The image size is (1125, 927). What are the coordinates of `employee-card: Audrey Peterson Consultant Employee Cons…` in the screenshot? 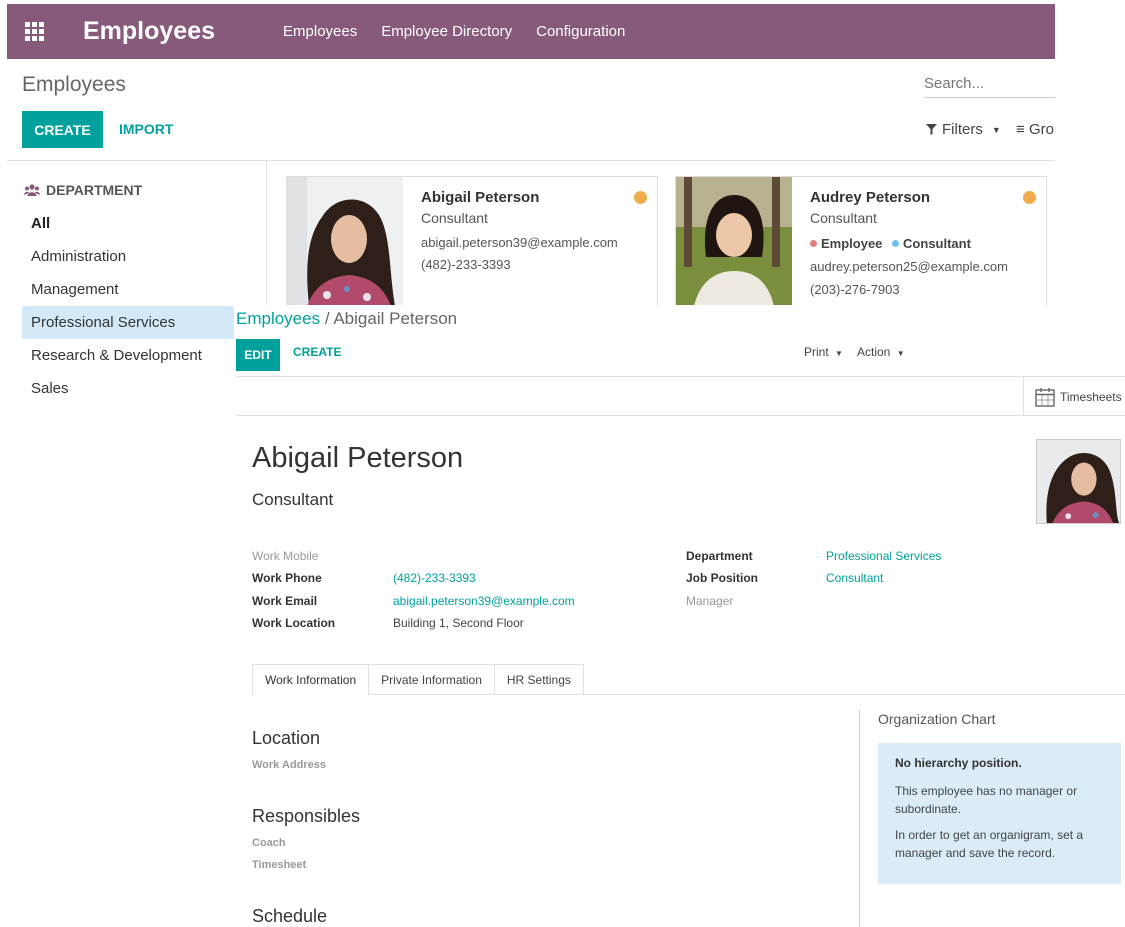 It's located at (861, 240).